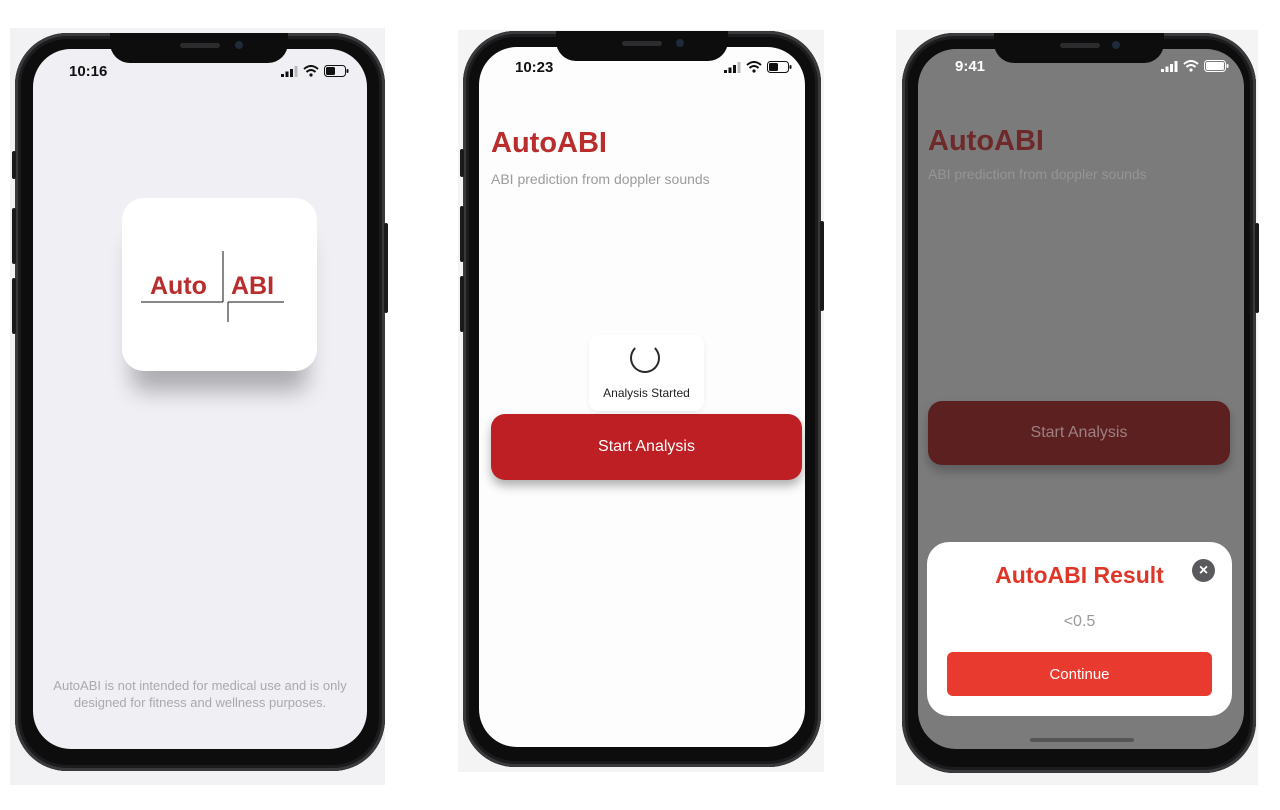 The width and height of the screenshot is (1280, 810). I want to click on app-logo-card: Auto ABI, so click(219, 284).